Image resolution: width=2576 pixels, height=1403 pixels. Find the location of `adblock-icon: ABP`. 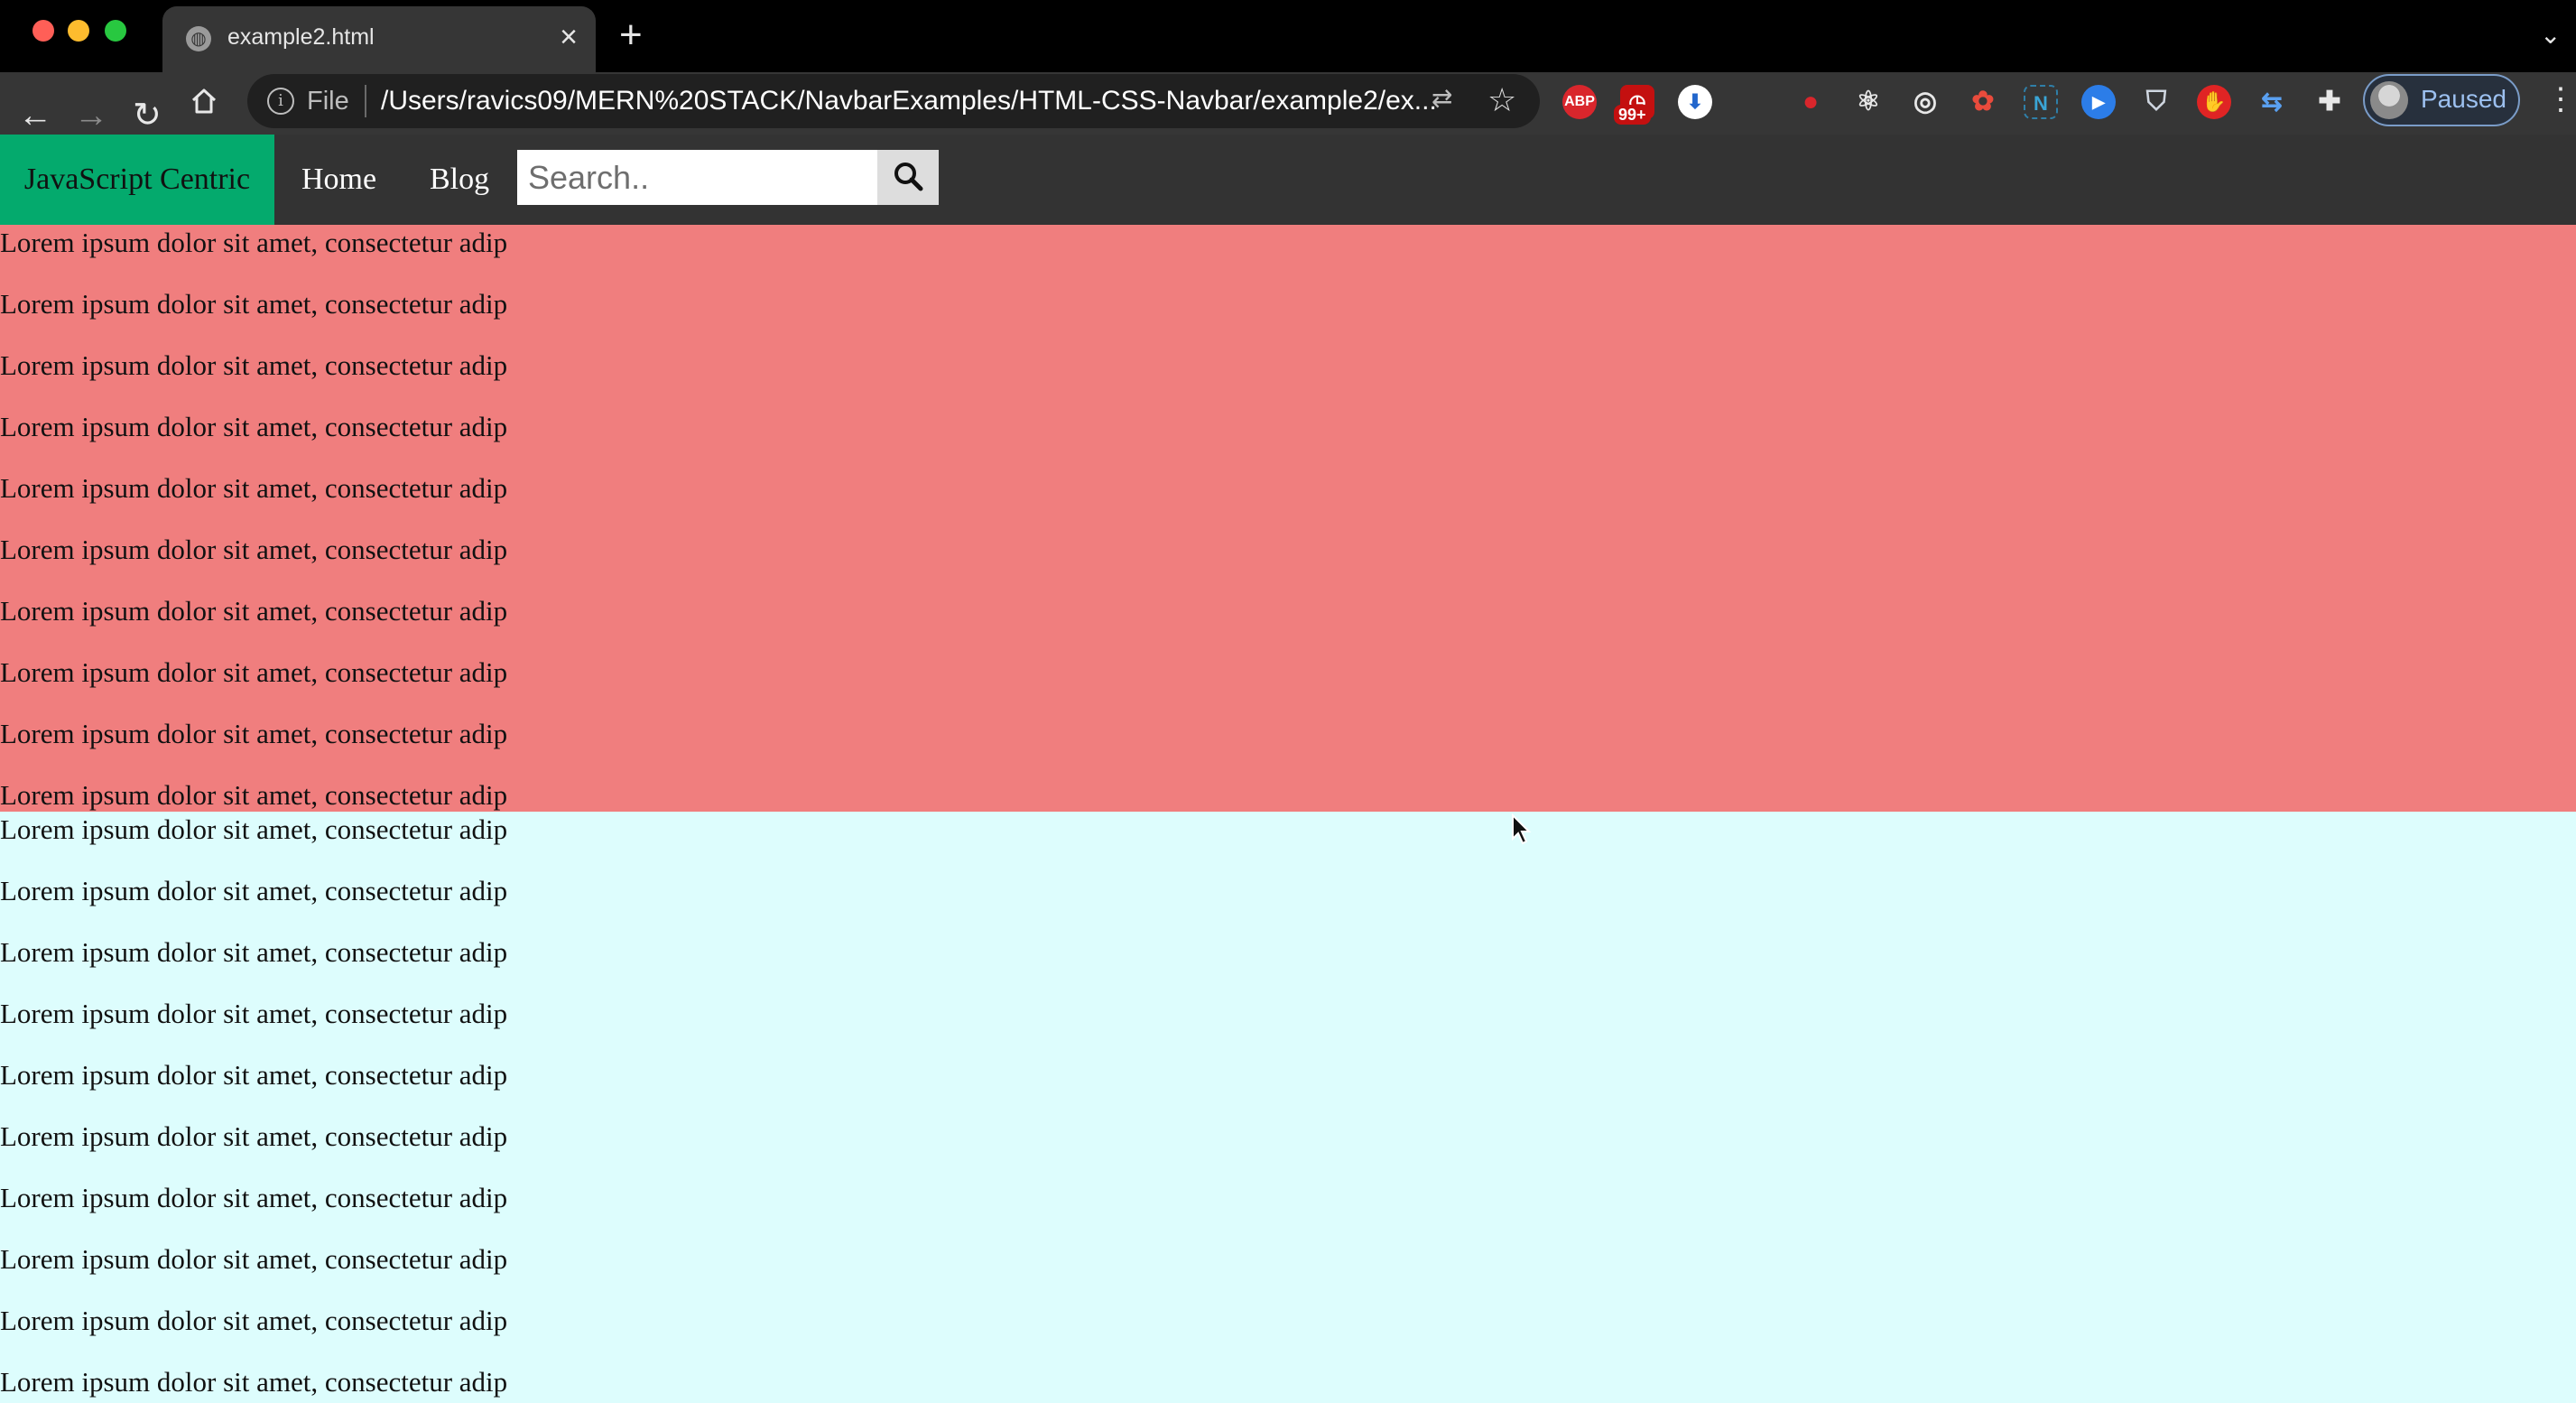

adblock-icon: ABP is located at coordinates (1579, 102).